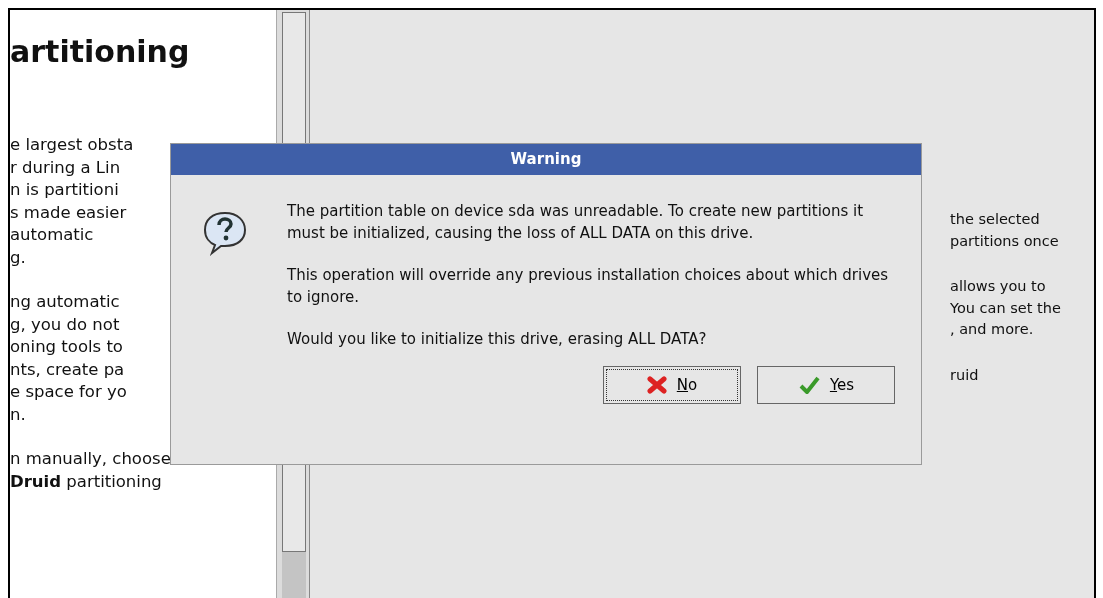 The width and height of the screenshot is (1103, 598). What do you see at coordinates (18, 257) in the screenshot?
I see `help-text-line: g.` at bounding box center [18, 257].